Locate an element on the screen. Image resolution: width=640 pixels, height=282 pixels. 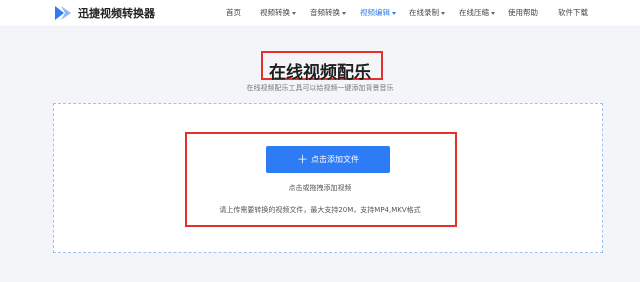
main-nav: 首页 视频转换 音频转换 视频编辑 在线录制 在线压缩 使用帮助 软件下载 is located at coordinates (320, 14).